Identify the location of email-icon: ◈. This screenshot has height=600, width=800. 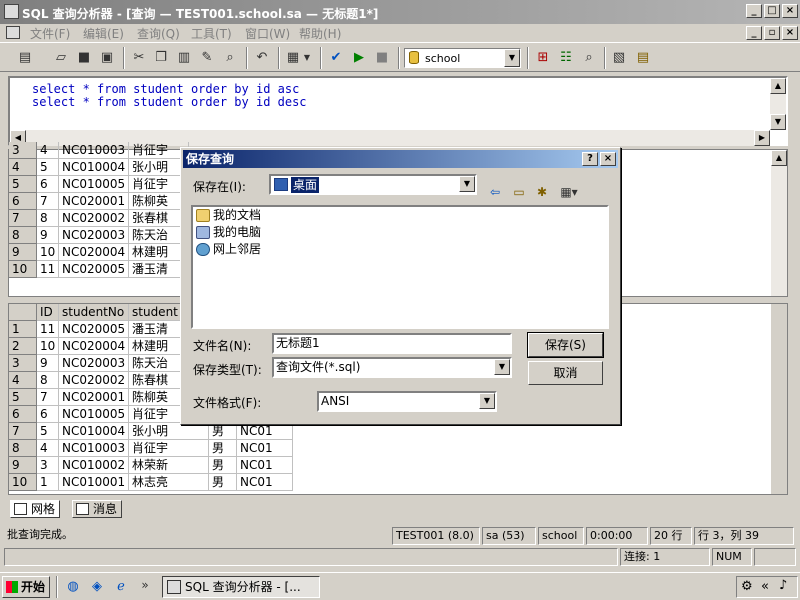
(97, 587).